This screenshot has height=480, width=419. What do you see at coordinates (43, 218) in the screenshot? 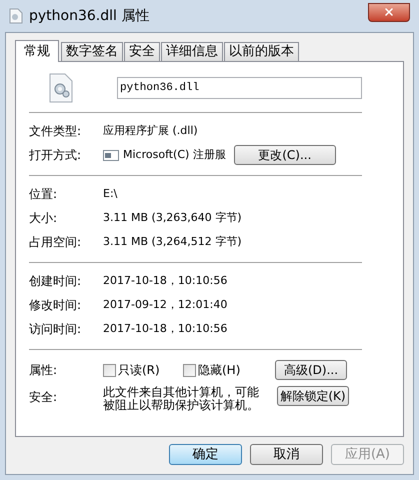
I see `field-label: 大小:` at bounding box center [43, 218].